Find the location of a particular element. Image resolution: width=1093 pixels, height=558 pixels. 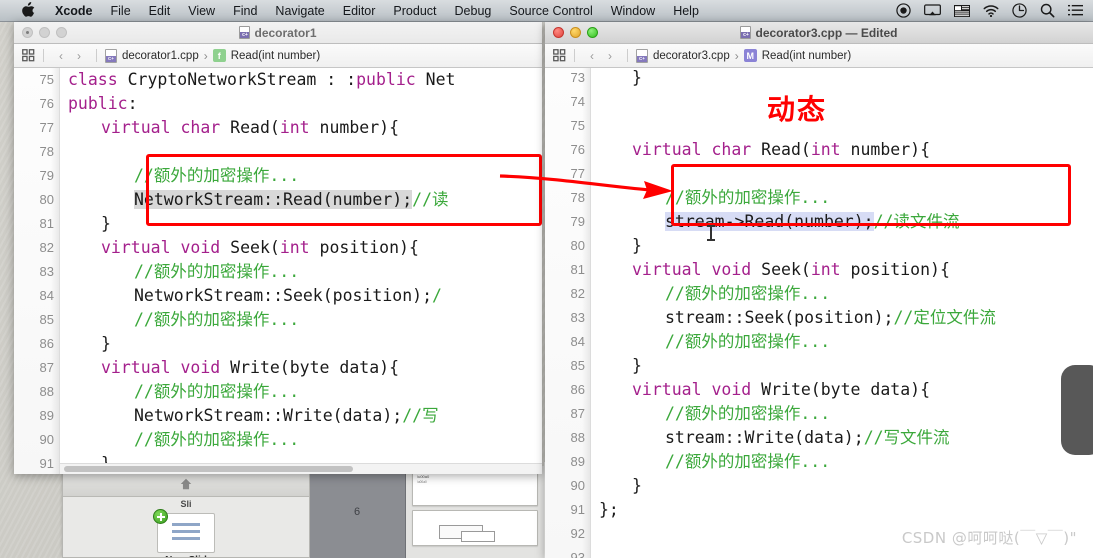

code-line: stream::Seek(position);//定位文件流 is located at coordinates (797, 318).